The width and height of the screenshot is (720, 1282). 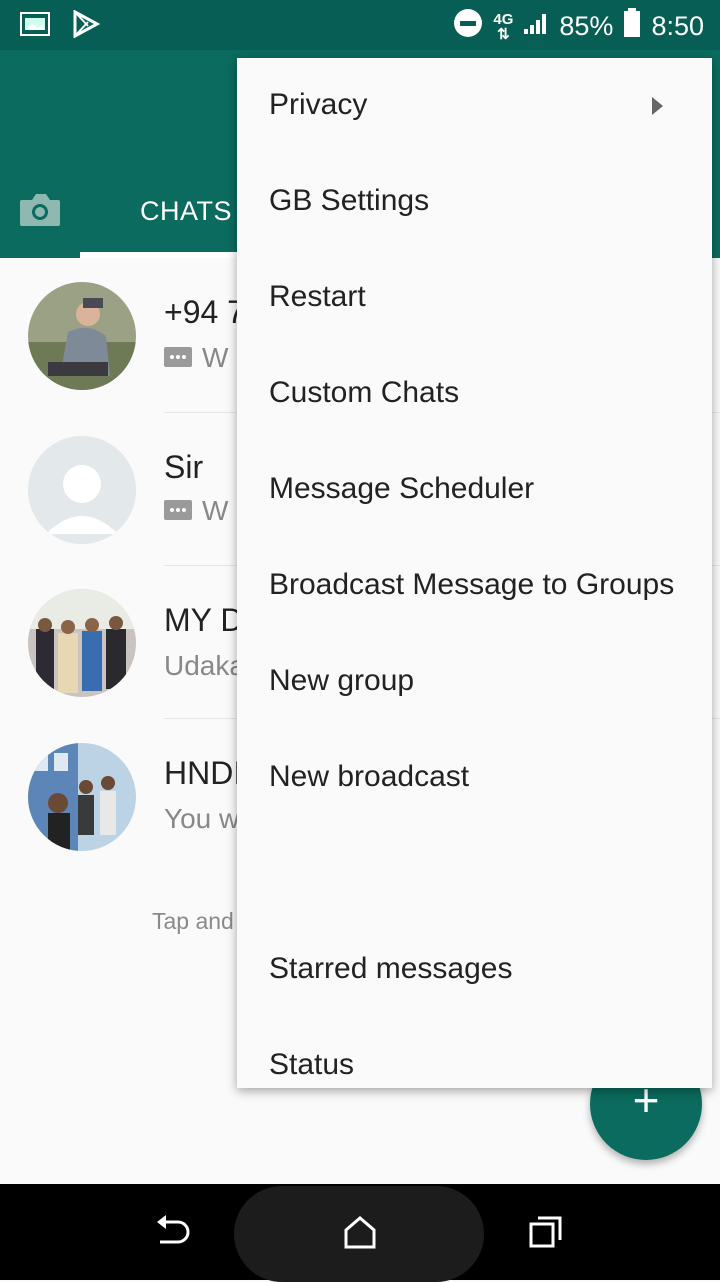 What do you see at coordinates (369, 777) in the screenshot?
I see `menu-item-new-broadcast: New broadcast` at bounding box center [369, 777].